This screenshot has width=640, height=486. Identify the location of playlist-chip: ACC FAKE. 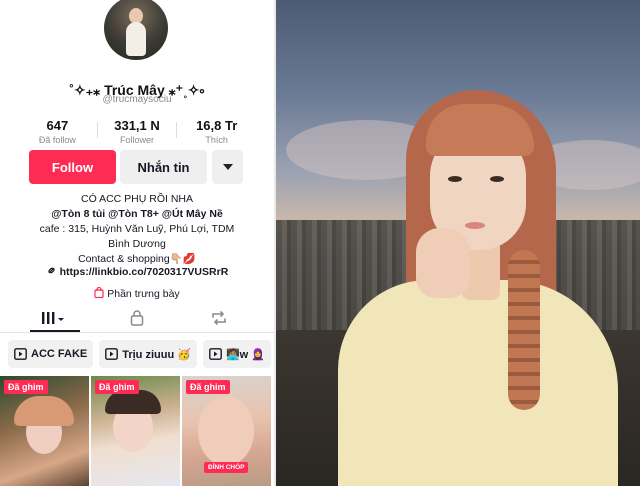
(51, 354).